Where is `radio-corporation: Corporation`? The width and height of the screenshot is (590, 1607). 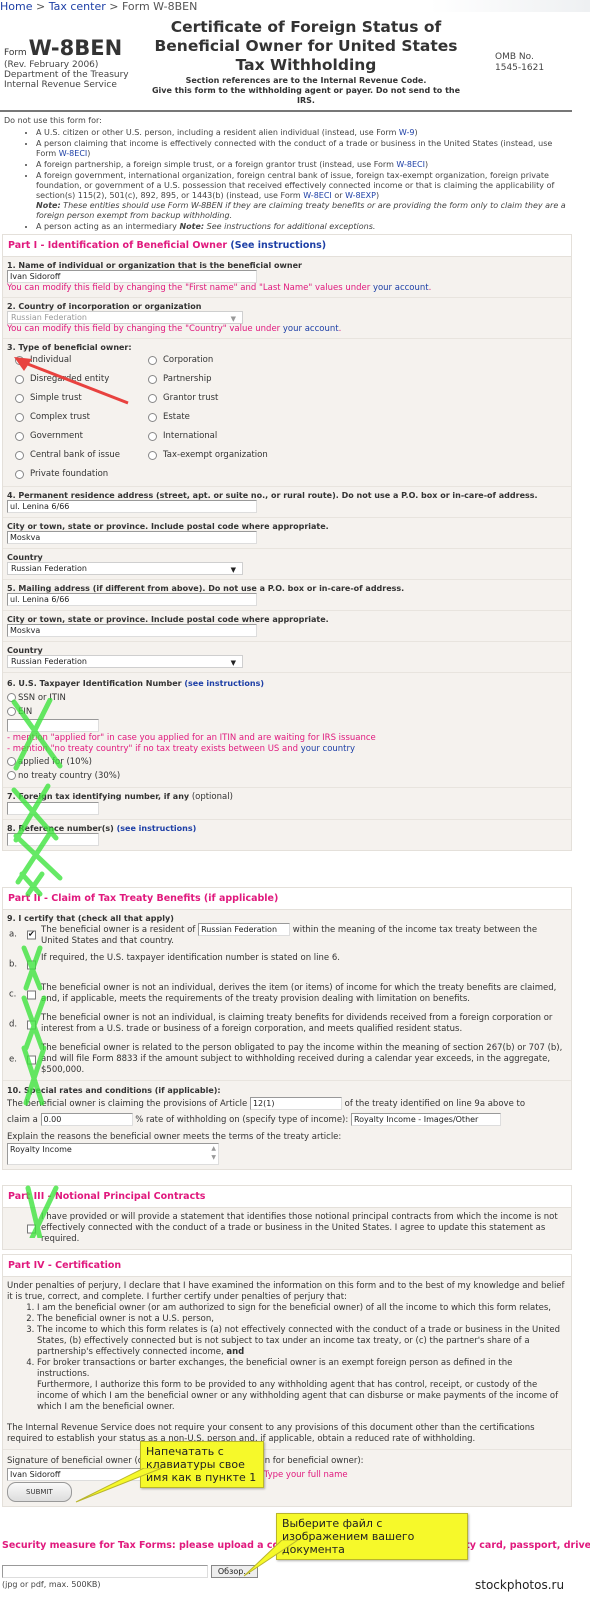 radio-corporation: Corporation is located at coordinates (180, 360).